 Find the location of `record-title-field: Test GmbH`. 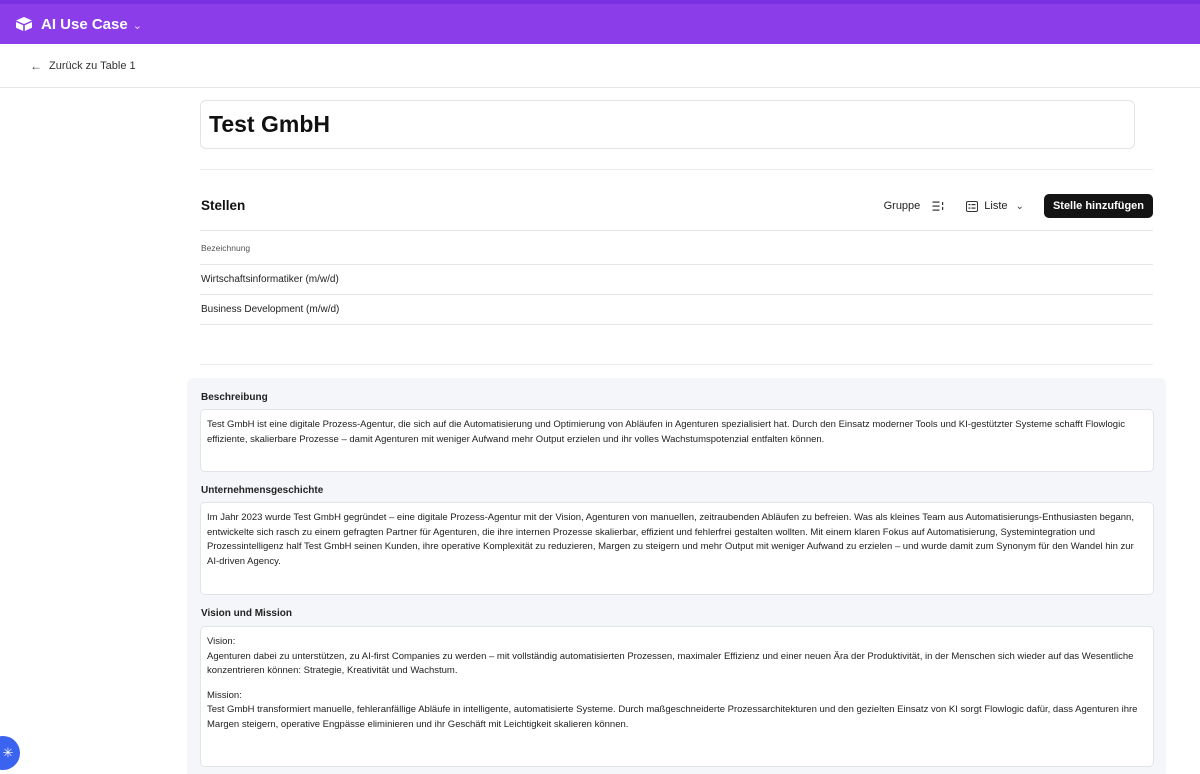

record-title-field: Test GmbH is located at coordinates (667, 124).